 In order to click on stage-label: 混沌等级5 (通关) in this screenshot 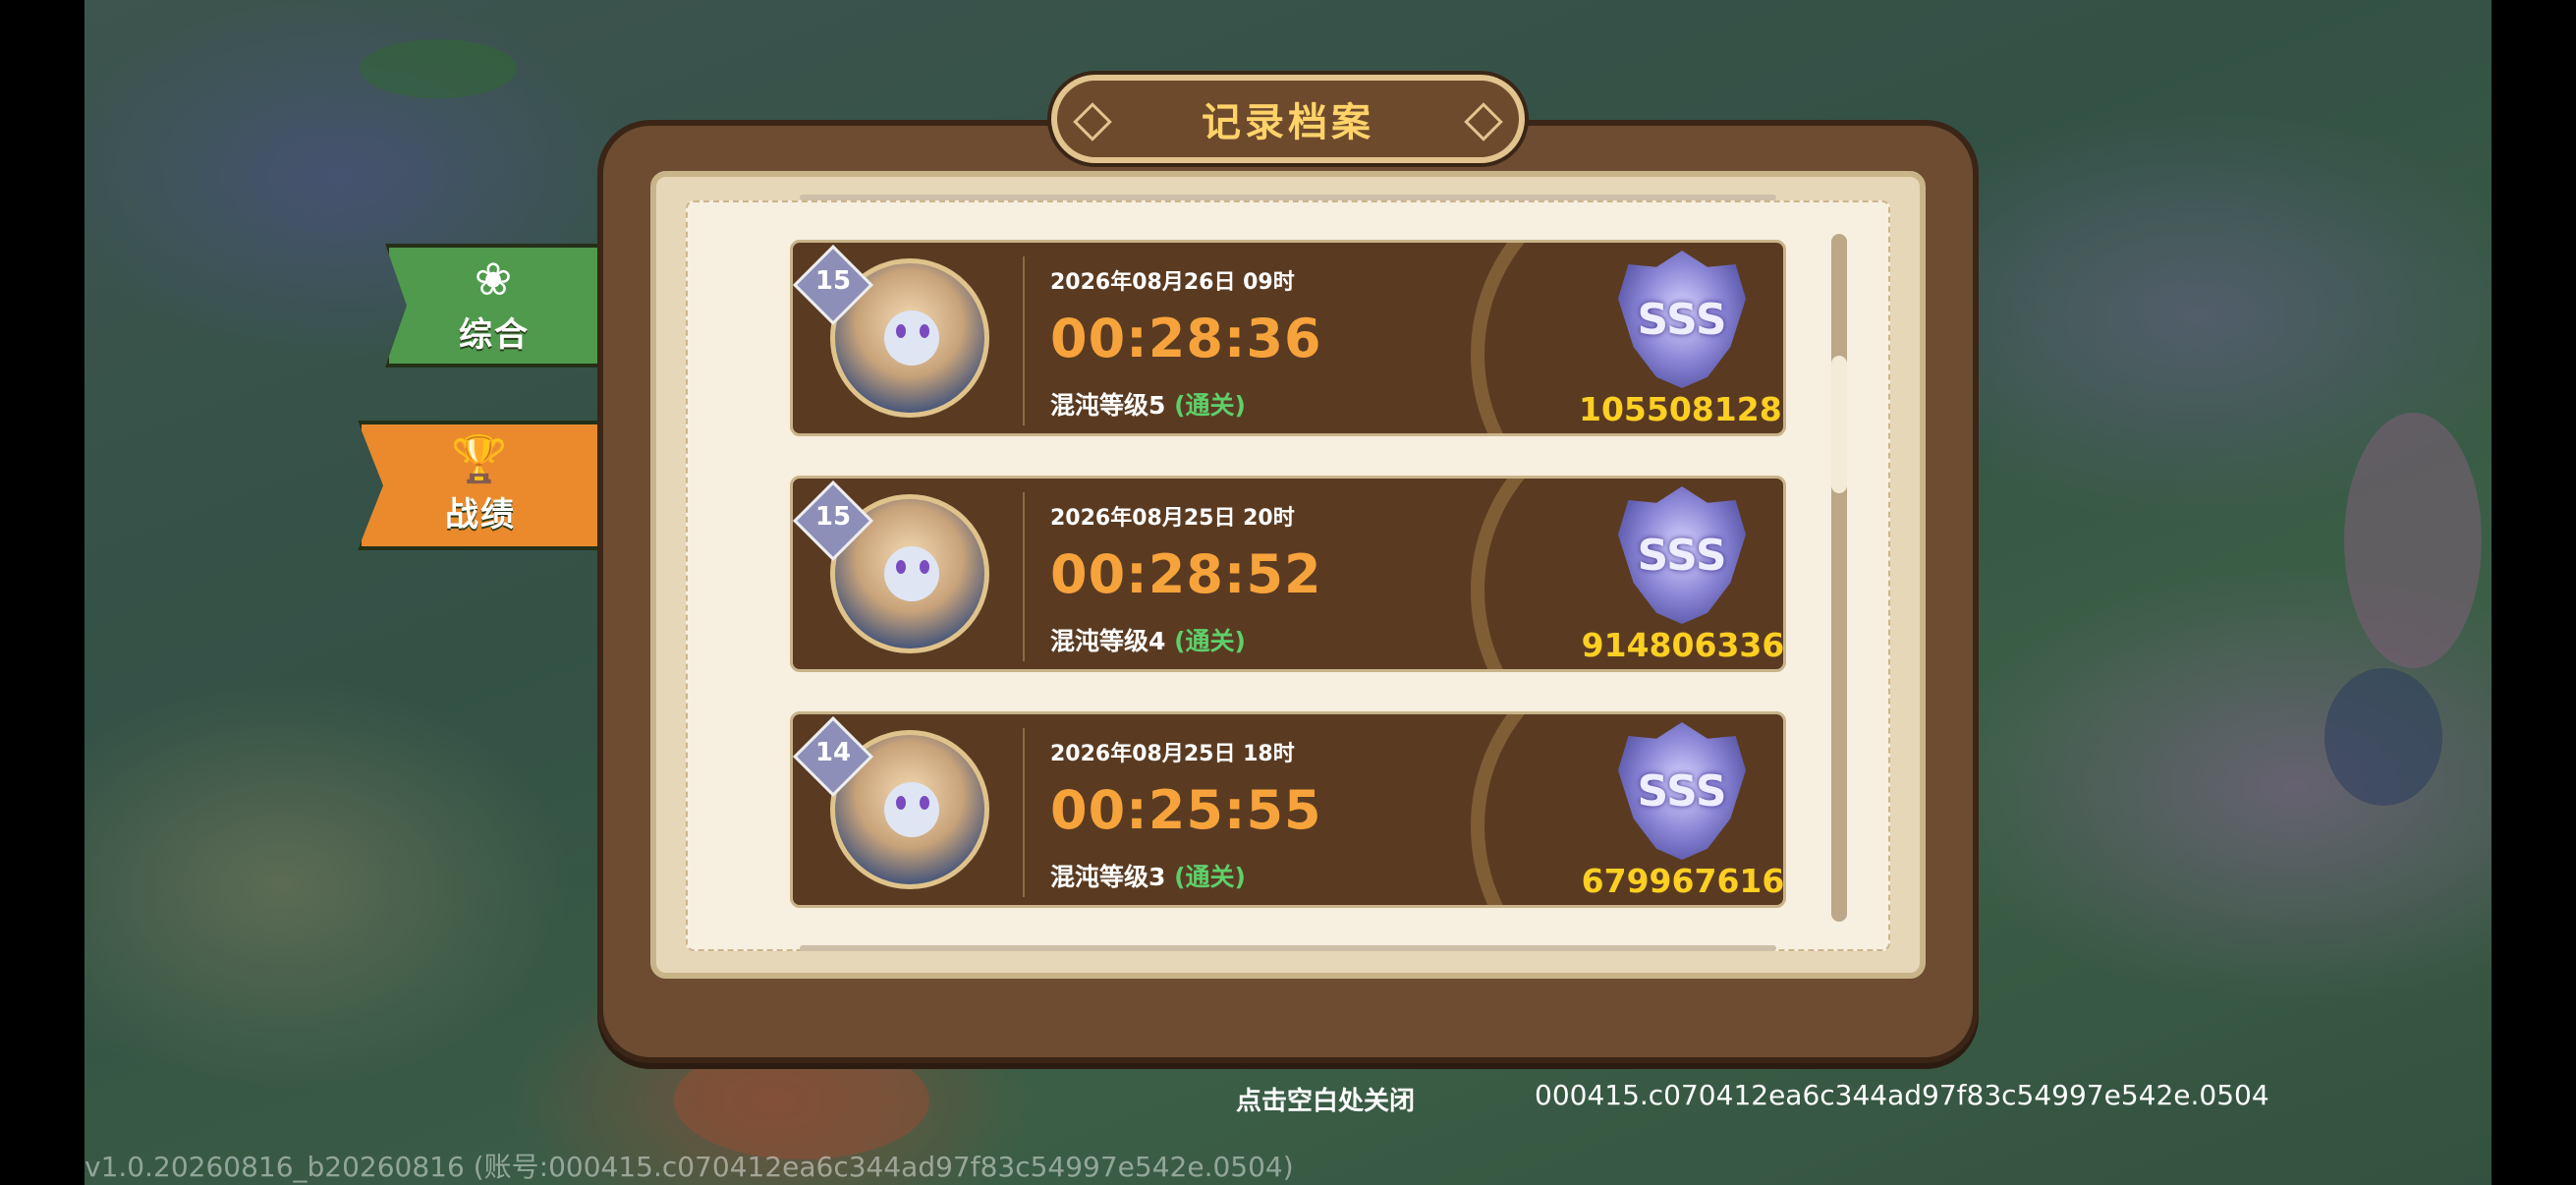, I will do `click(1148, 404)`.